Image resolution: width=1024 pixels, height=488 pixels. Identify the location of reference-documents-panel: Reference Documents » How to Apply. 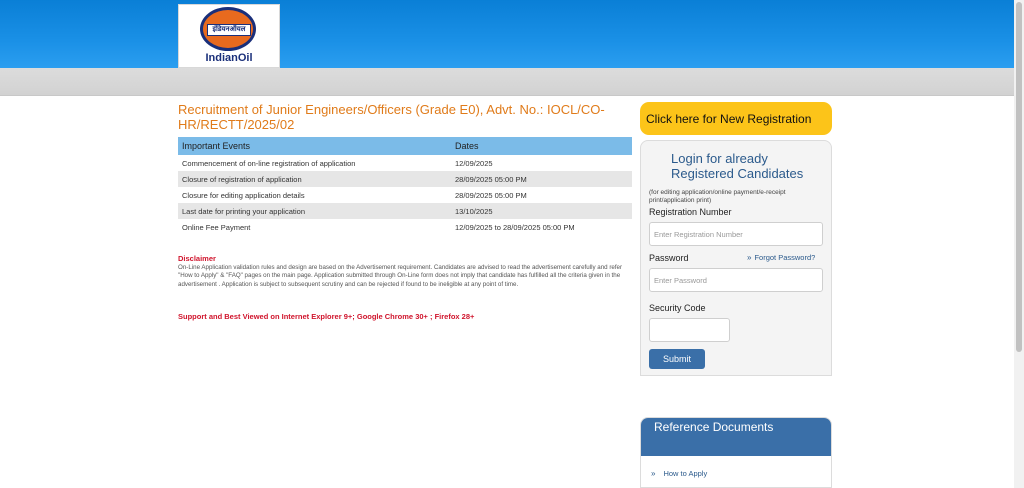
(736, 452).